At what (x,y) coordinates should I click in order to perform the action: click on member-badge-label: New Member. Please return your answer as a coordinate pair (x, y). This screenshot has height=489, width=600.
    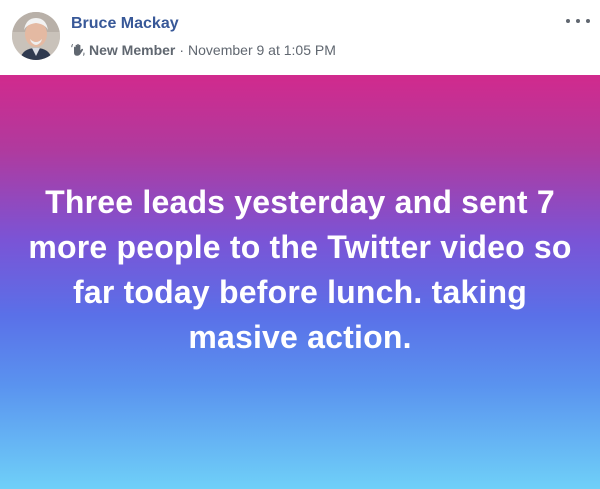
    Looking at the image, I should click on (132, 50).